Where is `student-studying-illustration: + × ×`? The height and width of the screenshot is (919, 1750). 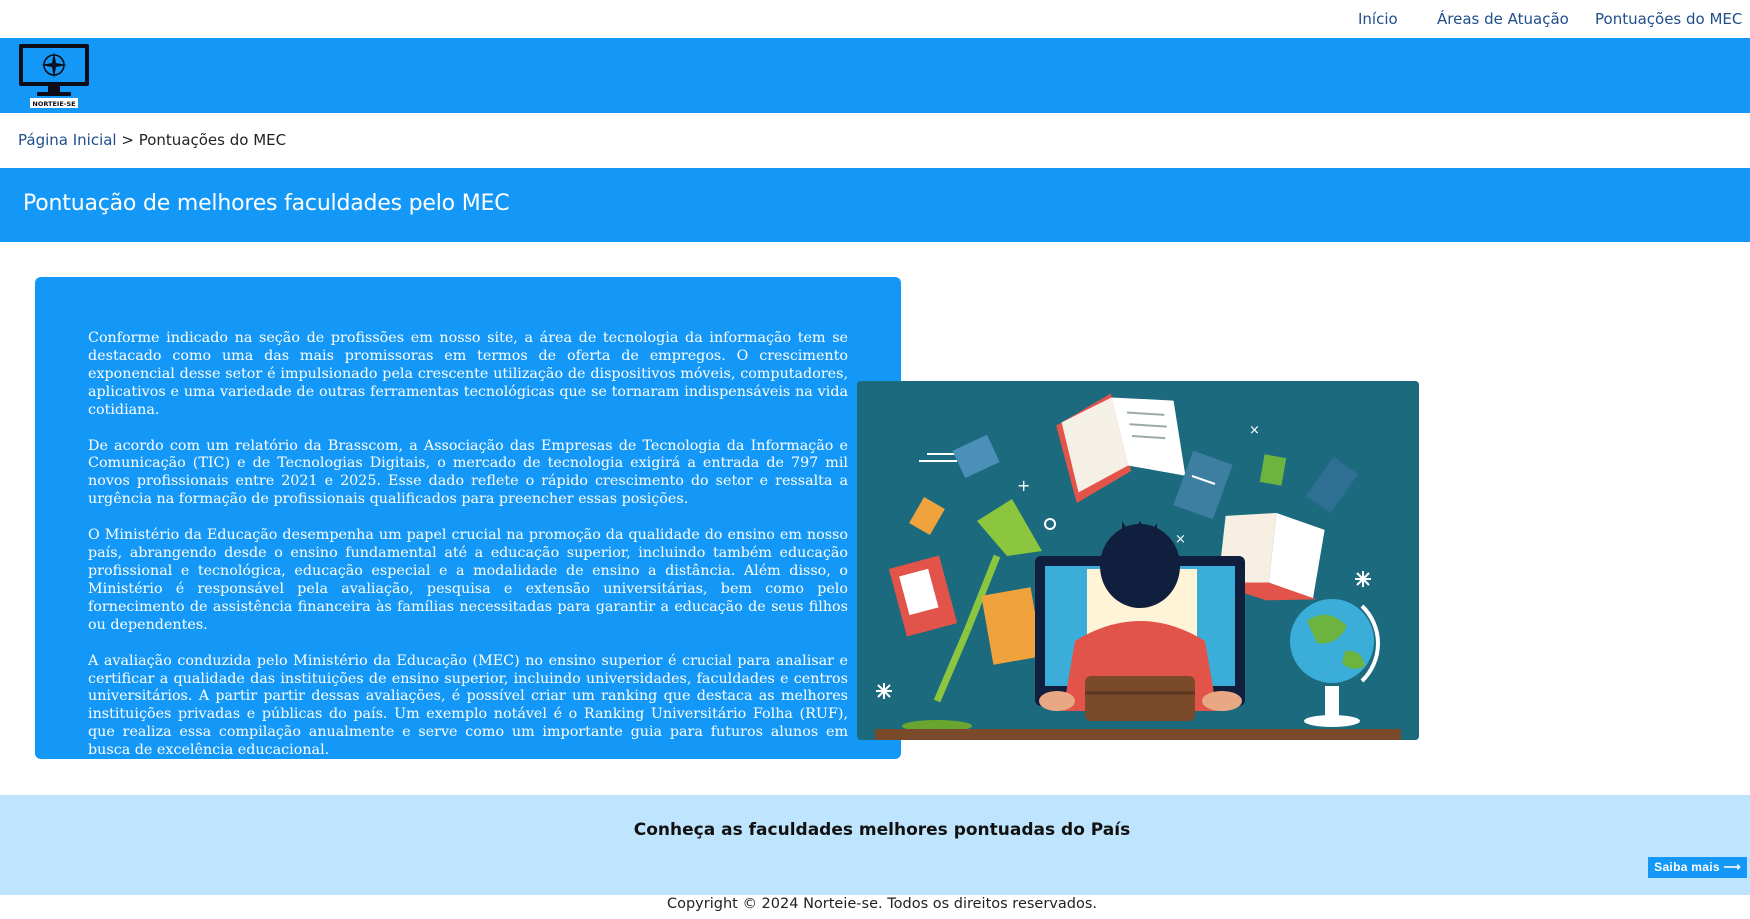 student-studying-illustration: + × × is located at coordinates (1138, 560).